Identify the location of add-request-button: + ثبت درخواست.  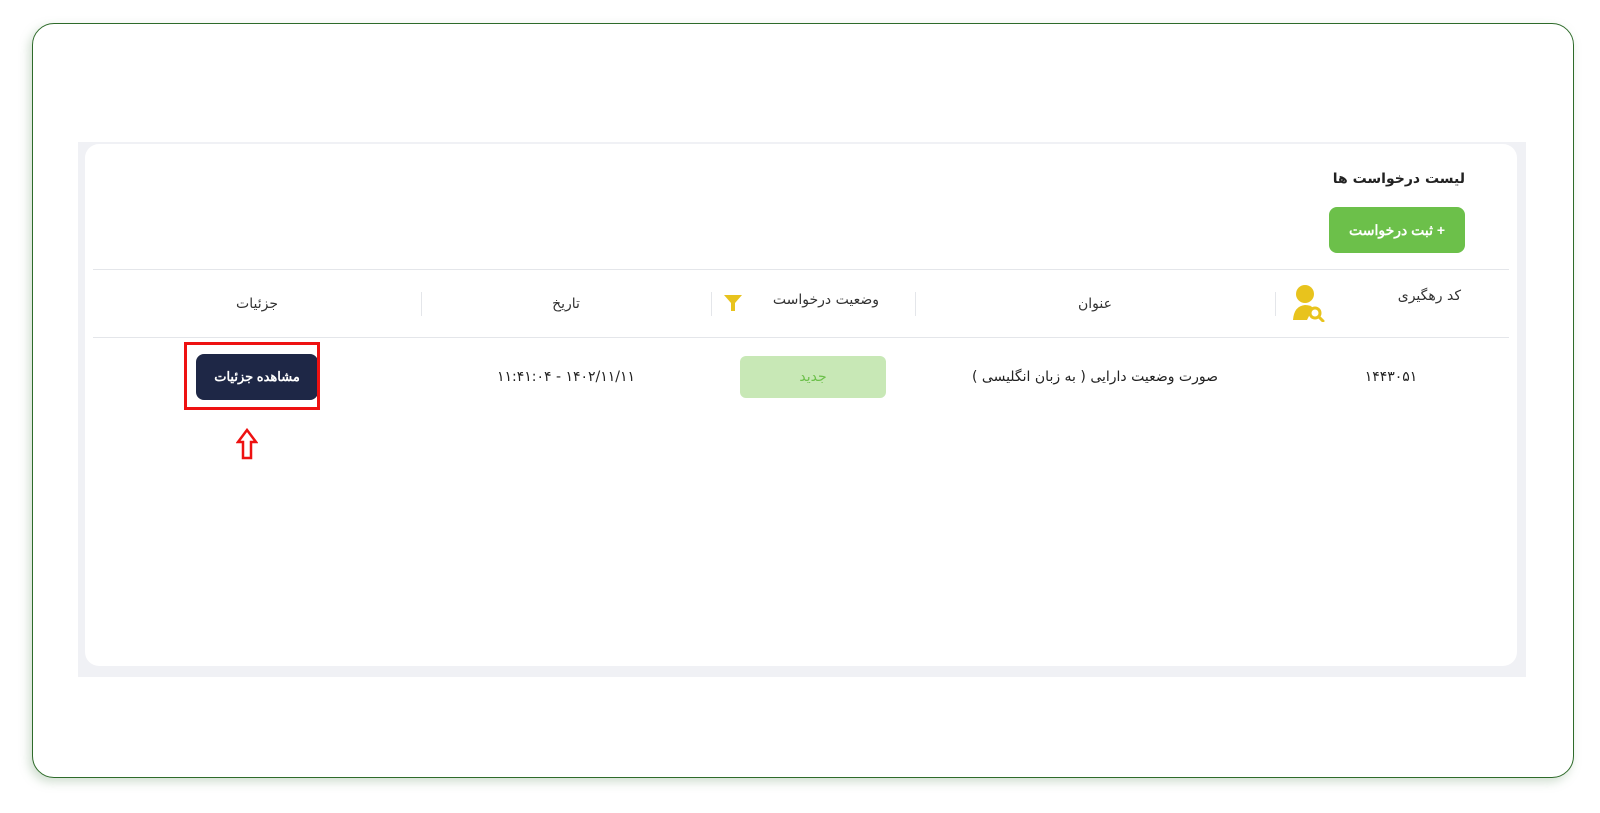
(1397, 230).